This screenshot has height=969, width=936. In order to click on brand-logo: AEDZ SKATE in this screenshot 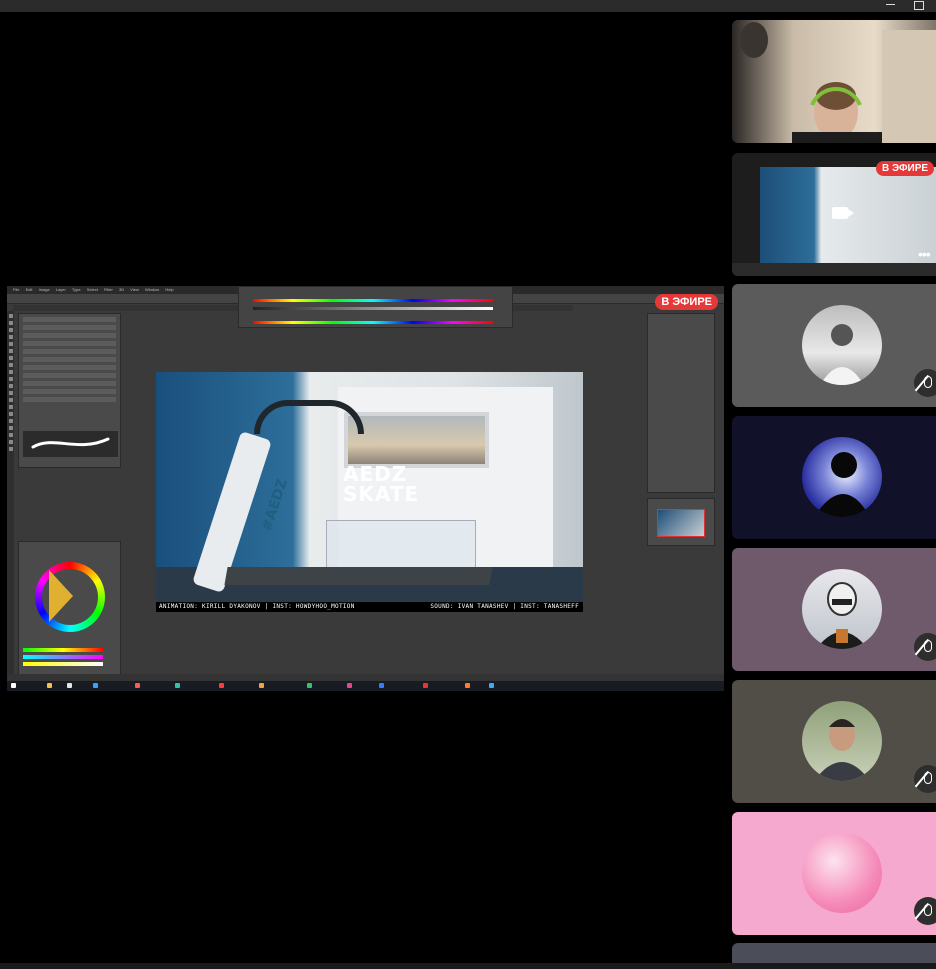, I will do `click(381, 484)`.